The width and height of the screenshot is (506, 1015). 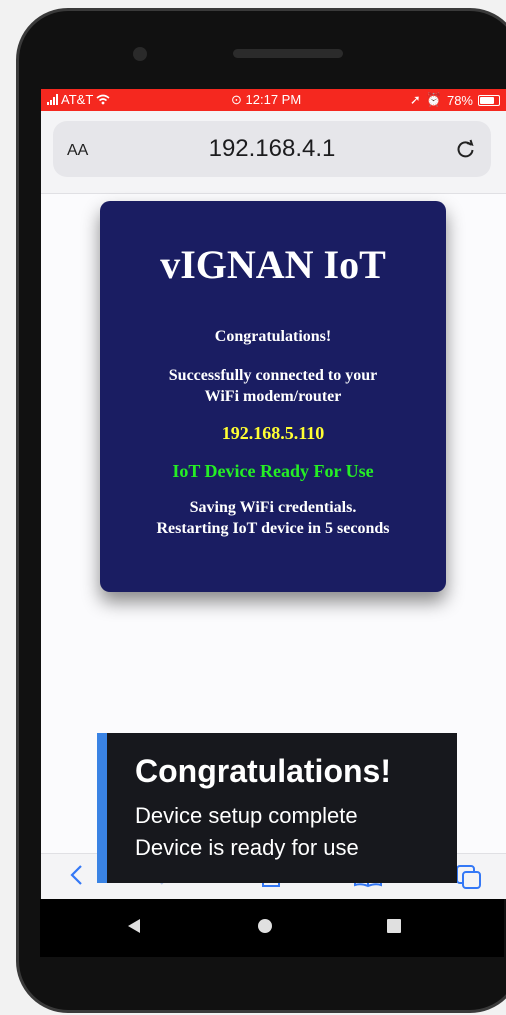 What do you see at coordinates (102, 808) in the screenshot?
I see `overlay-accent-bar` at bounding box center [102, 808].